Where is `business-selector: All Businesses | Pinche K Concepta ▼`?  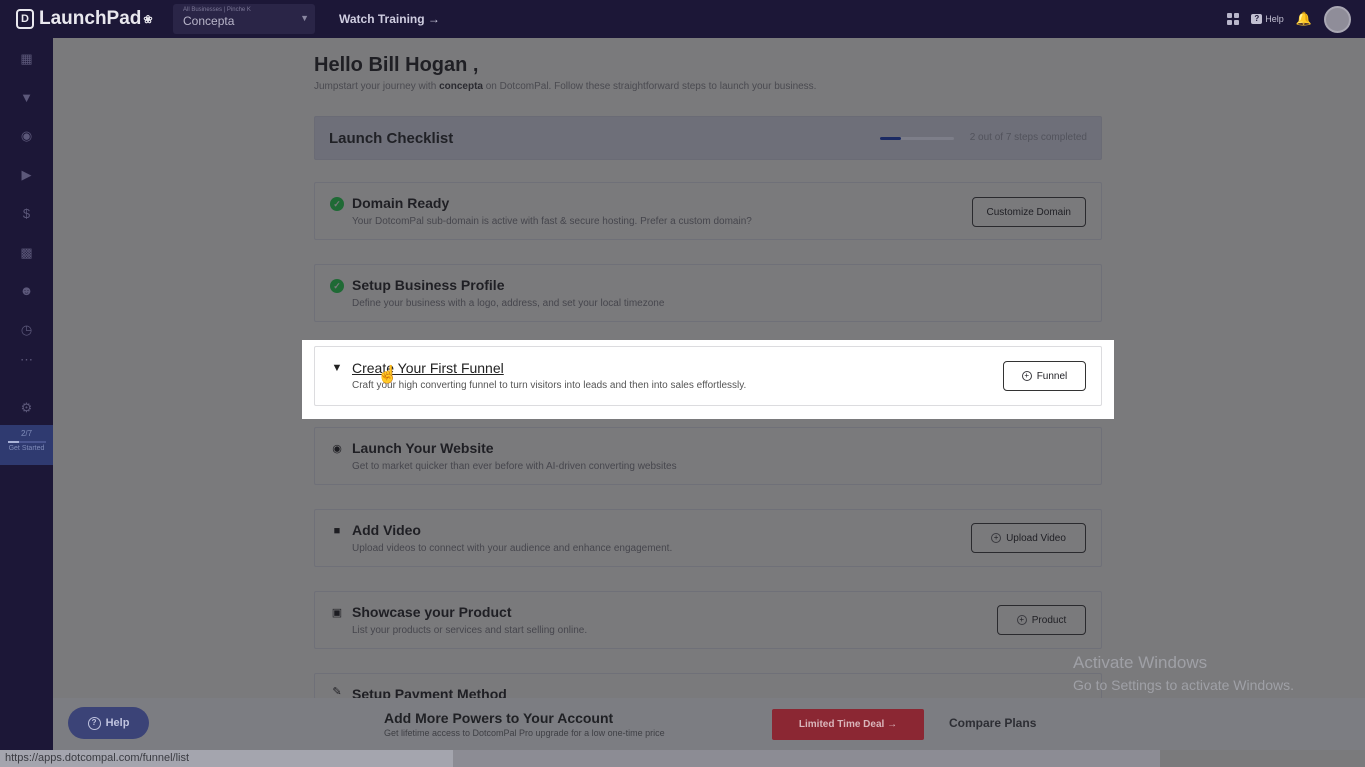 business-selector: All Businesses | Pinche K Concepta ▼ is located at coordinates (244, 19).